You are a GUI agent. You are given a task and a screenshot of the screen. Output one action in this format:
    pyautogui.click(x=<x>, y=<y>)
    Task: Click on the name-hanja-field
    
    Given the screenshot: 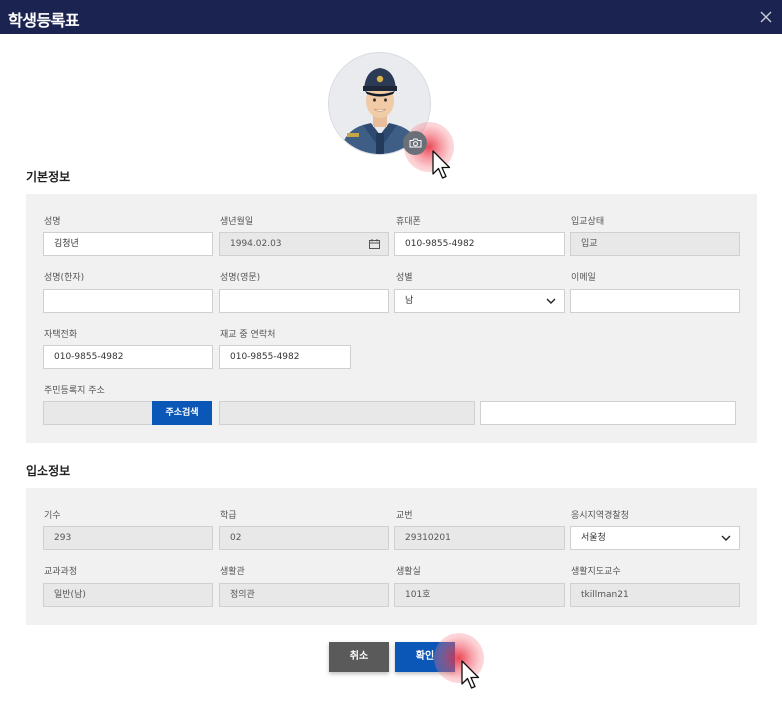 What is the action you would take?
    pyautogui.click(x=128, y=301)
    